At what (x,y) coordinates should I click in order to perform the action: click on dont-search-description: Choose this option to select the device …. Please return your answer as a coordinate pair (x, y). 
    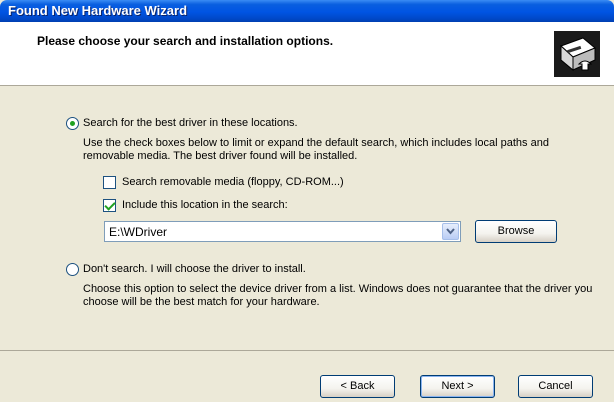
    Looking at the image, I should click on (338, 295).